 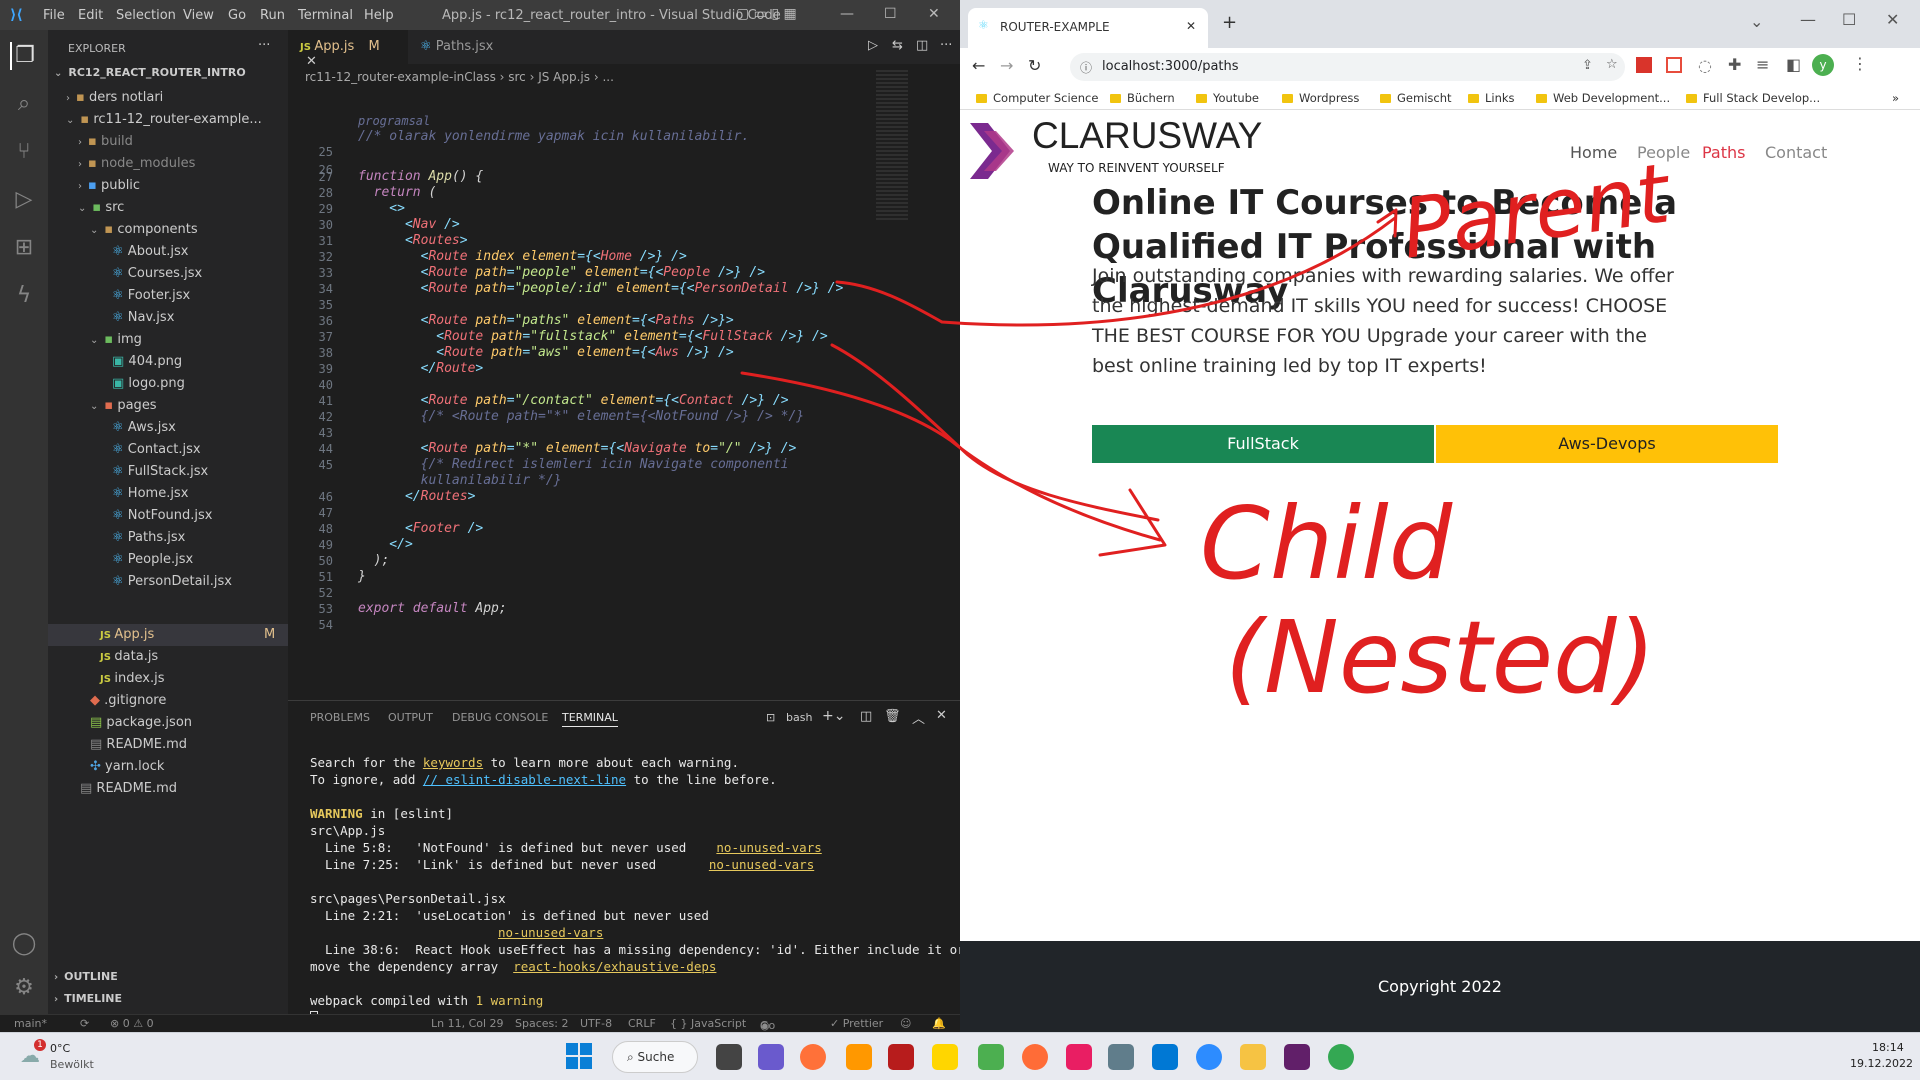 I want to click on taskbar-search: ⌕ Suche, so click(x=655, y=1057).